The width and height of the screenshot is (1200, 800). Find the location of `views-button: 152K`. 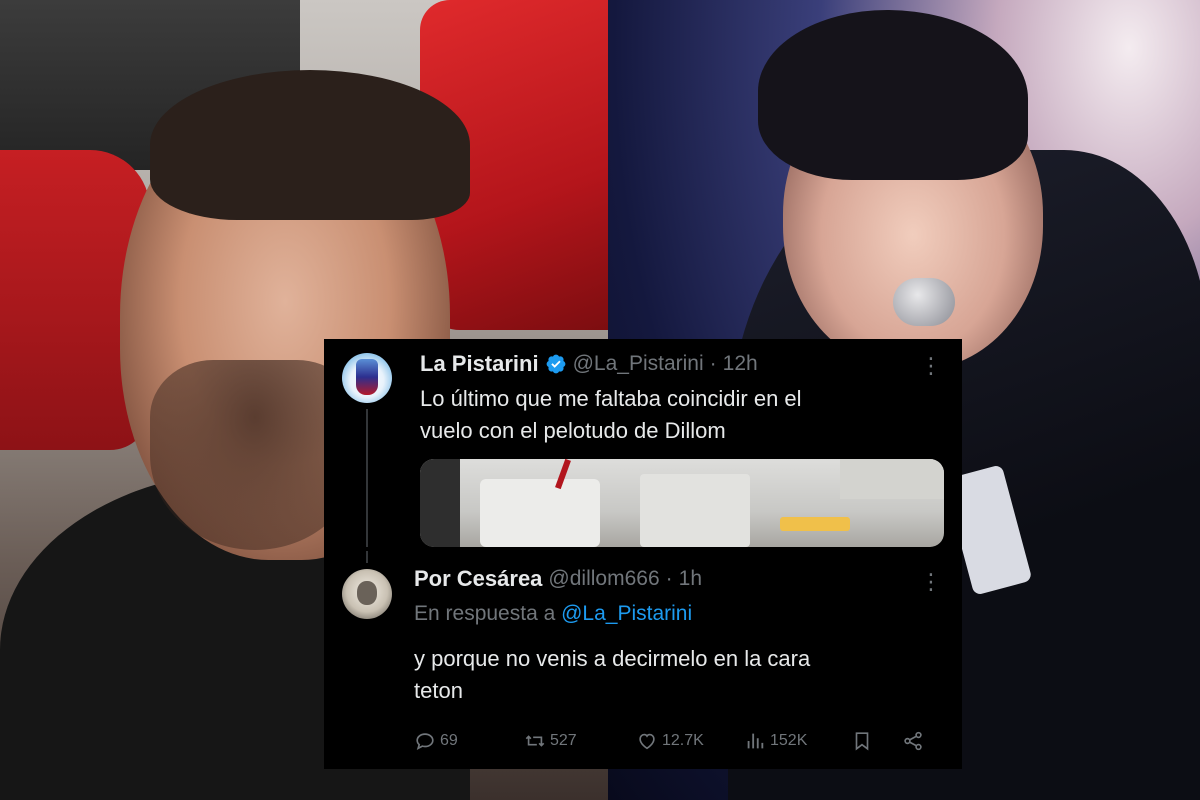

views-button: 152K is located at coordinates (775, 741).